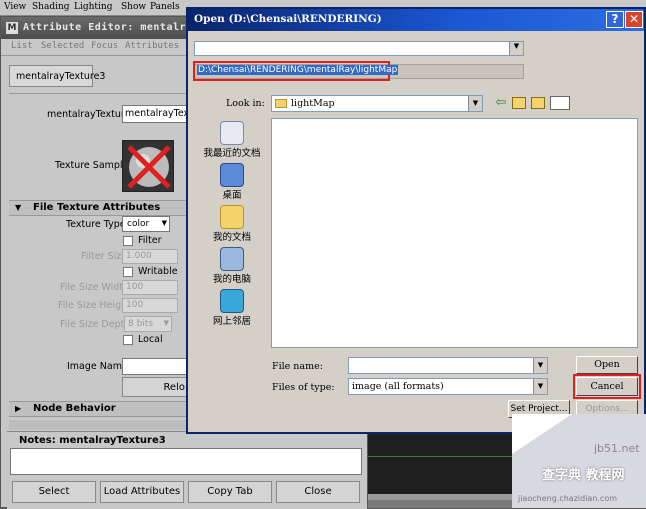 The height and width of the screenshot is (509, 646). What do you see at coordinates (318, 492) in the screenshot?
I see `close-button: Close` at bounding box center [318, 492].